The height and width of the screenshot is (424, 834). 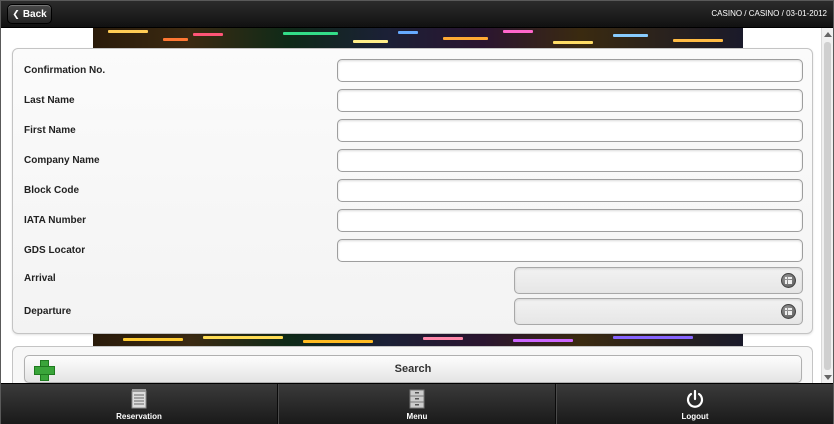 I want to click on nav-label-reservation: Reservation, so click(x=139, y=416).